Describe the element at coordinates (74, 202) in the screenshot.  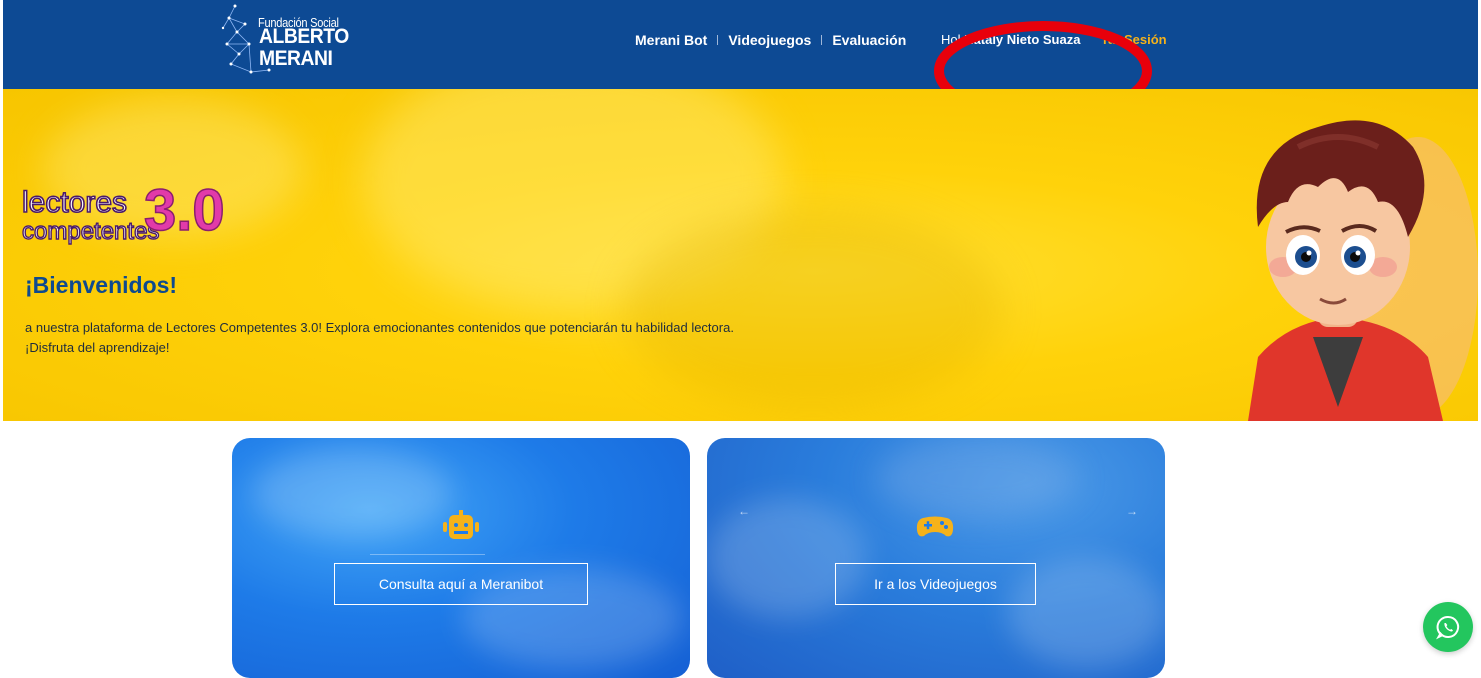
I see `logo-line1: lectores` at that location.